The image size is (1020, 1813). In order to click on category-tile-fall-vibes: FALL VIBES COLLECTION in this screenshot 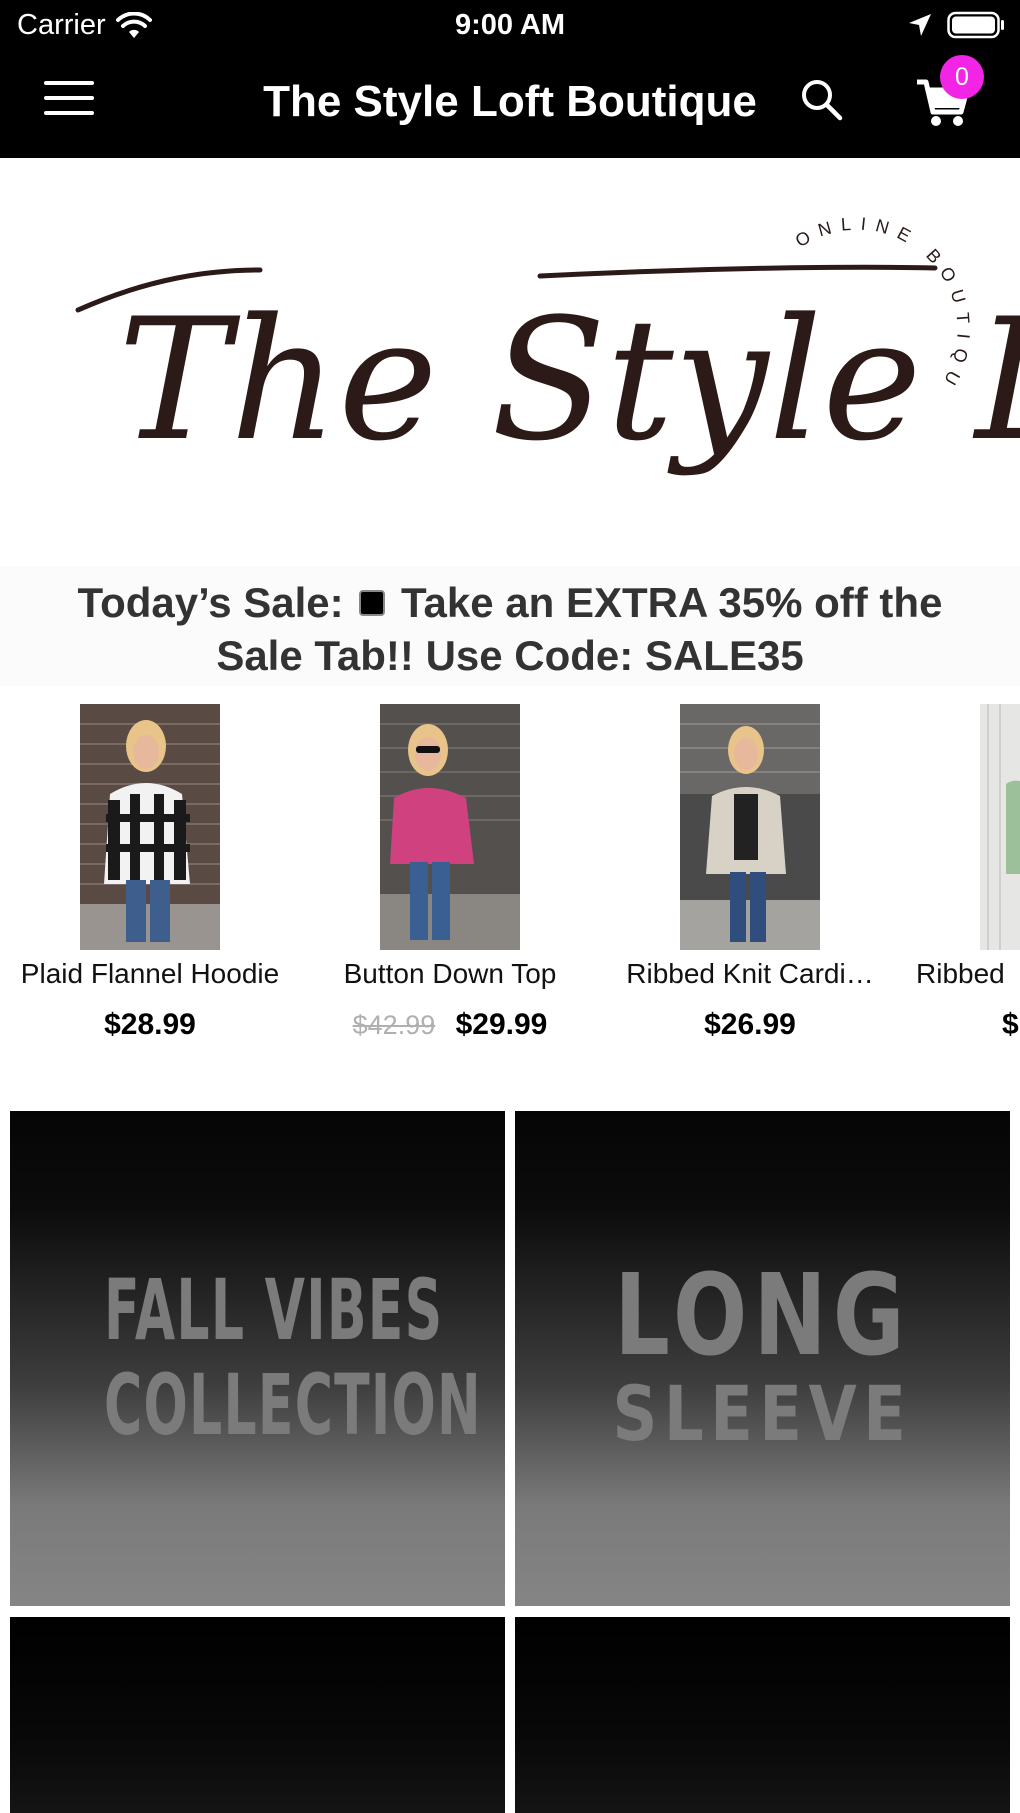, I will do `click(257, 1358)`.